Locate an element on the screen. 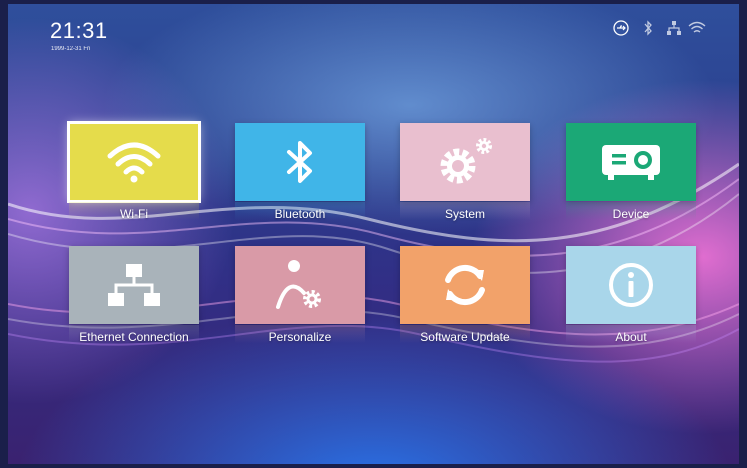 Image resolution: width=747 pixels, height=468 pixels. personalize-tile-button is located at coordinates (300, 285).